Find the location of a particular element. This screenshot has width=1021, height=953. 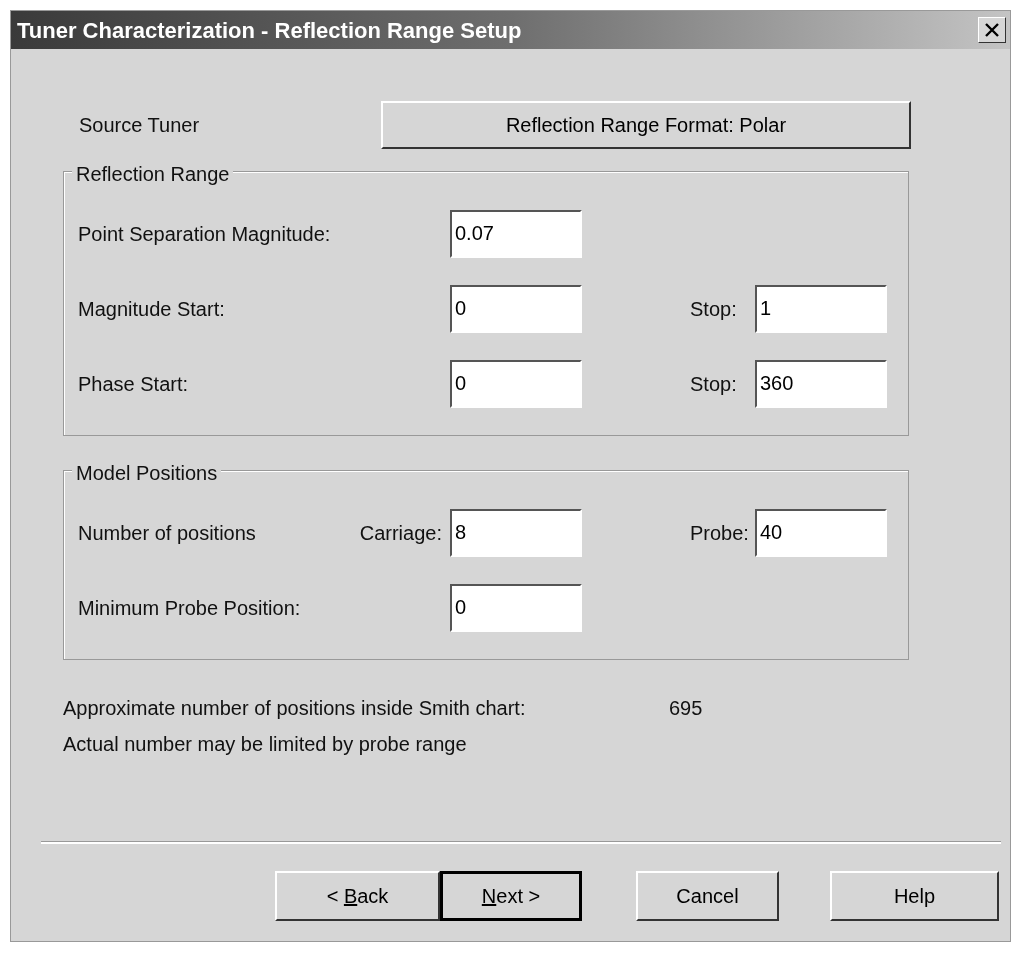

field-label: Phase Start: is located at coordinates (134, 384).